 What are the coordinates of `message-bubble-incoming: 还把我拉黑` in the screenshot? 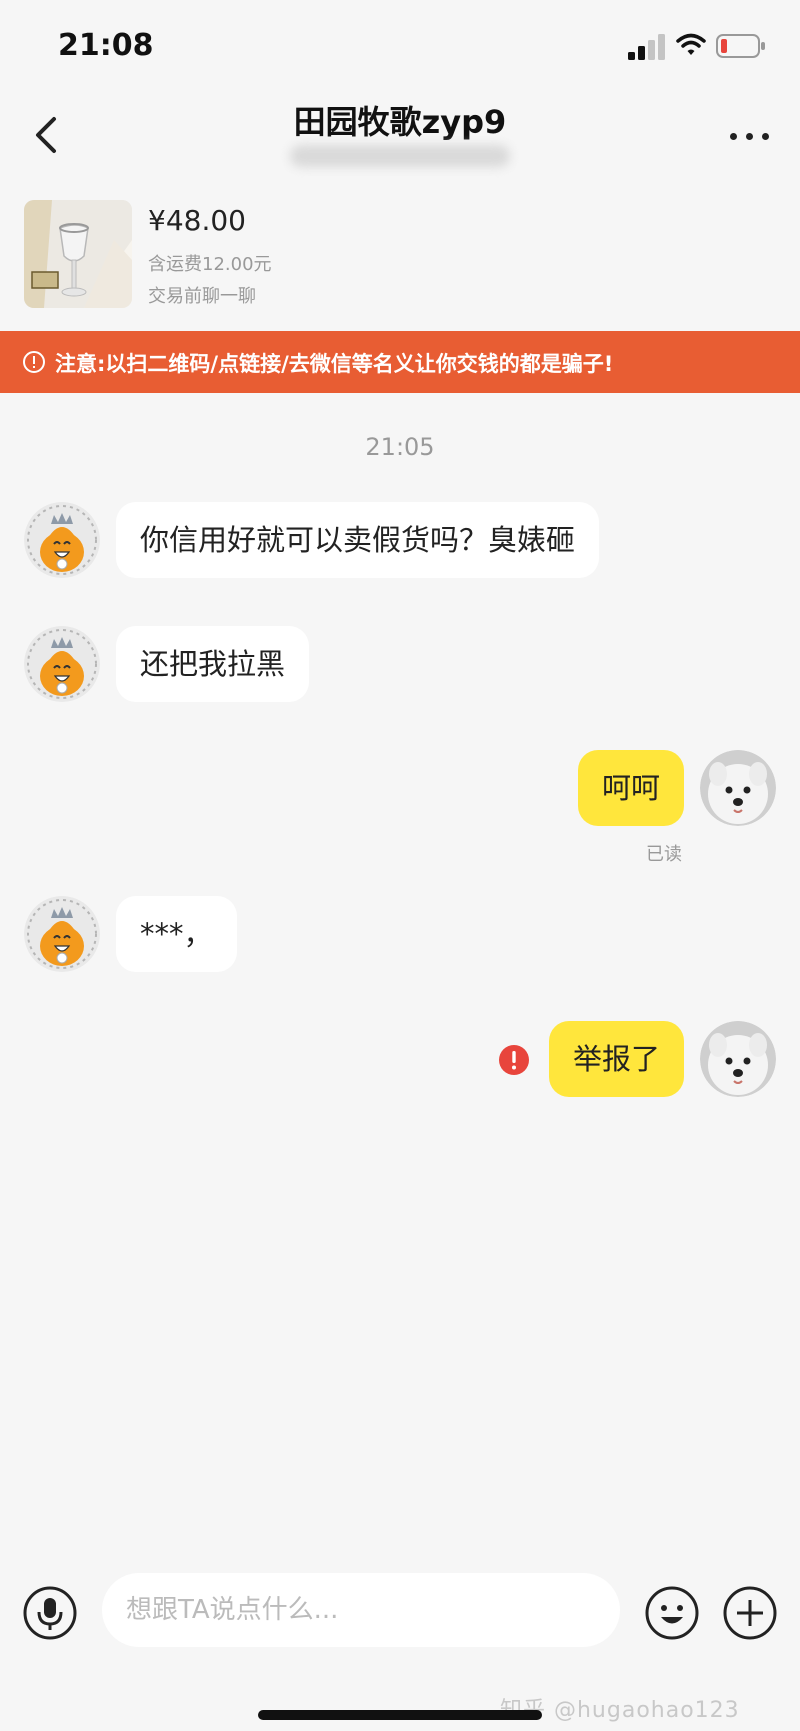 It's located at (213, 664).